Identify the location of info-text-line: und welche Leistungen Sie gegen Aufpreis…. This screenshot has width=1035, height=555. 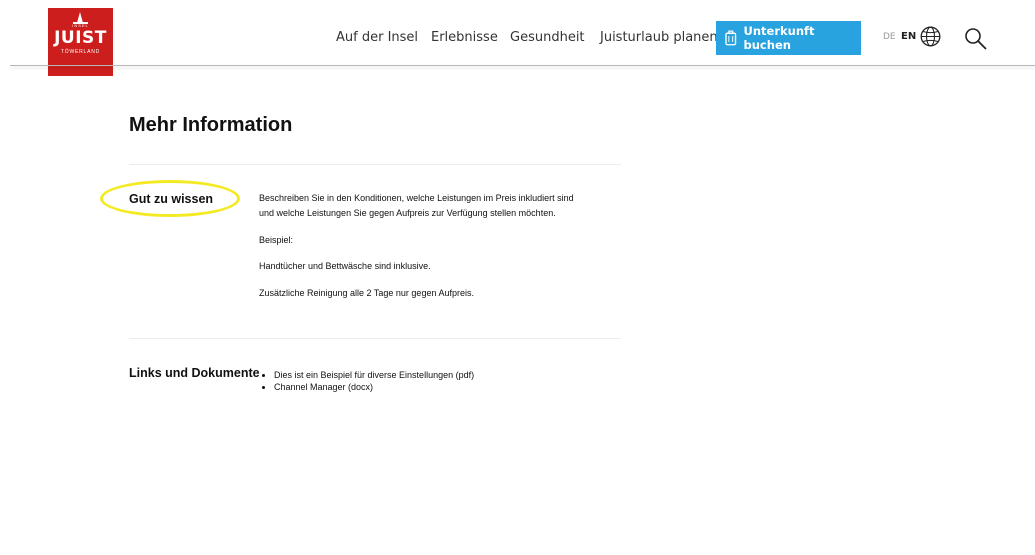
(407, 213).